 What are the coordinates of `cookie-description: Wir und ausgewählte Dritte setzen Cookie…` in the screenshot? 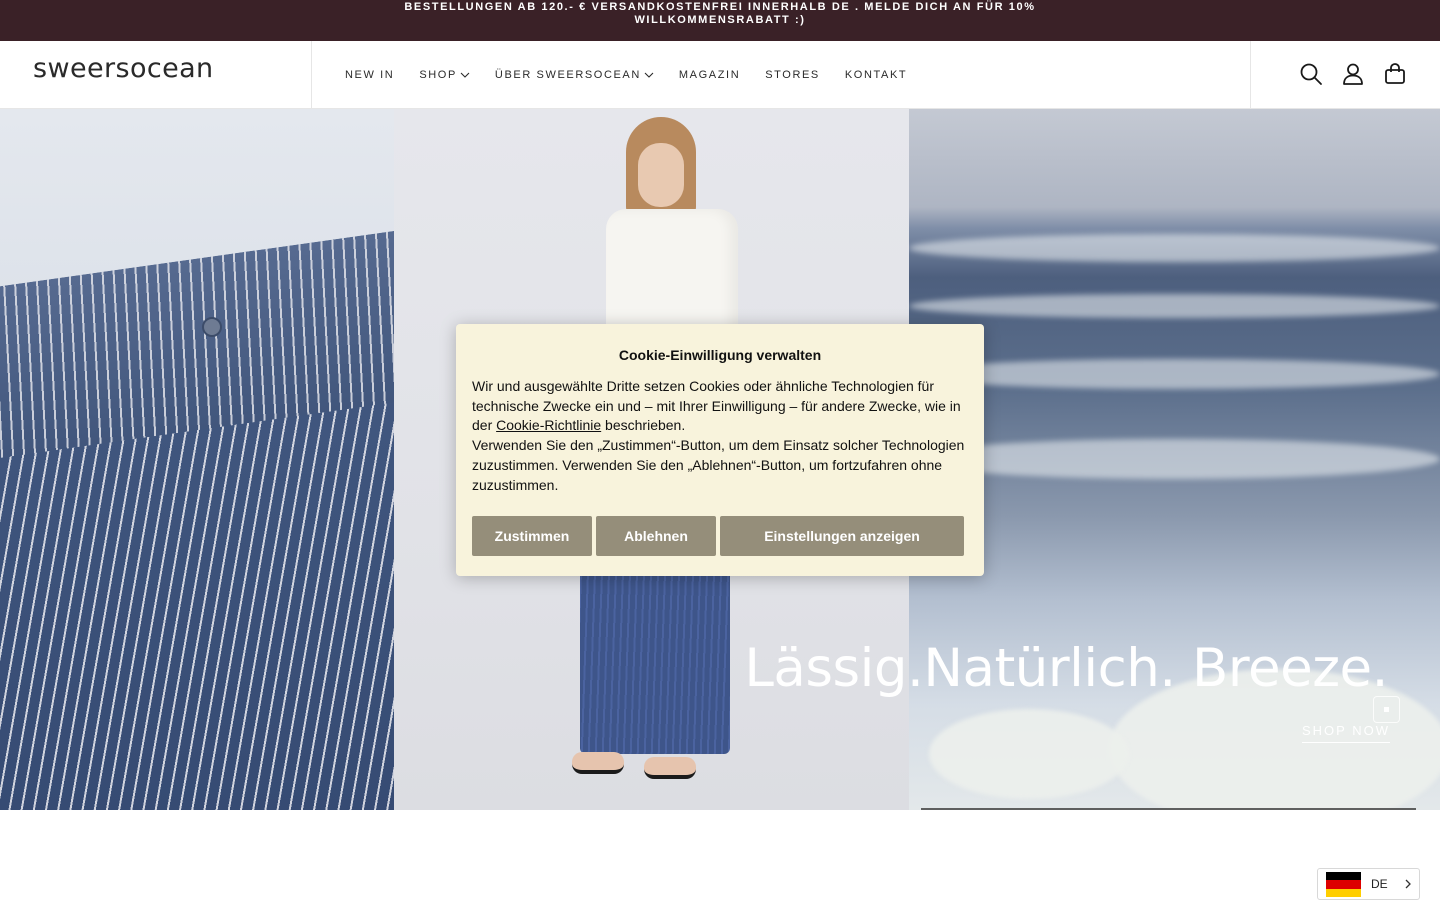 It's located at (718, 435).